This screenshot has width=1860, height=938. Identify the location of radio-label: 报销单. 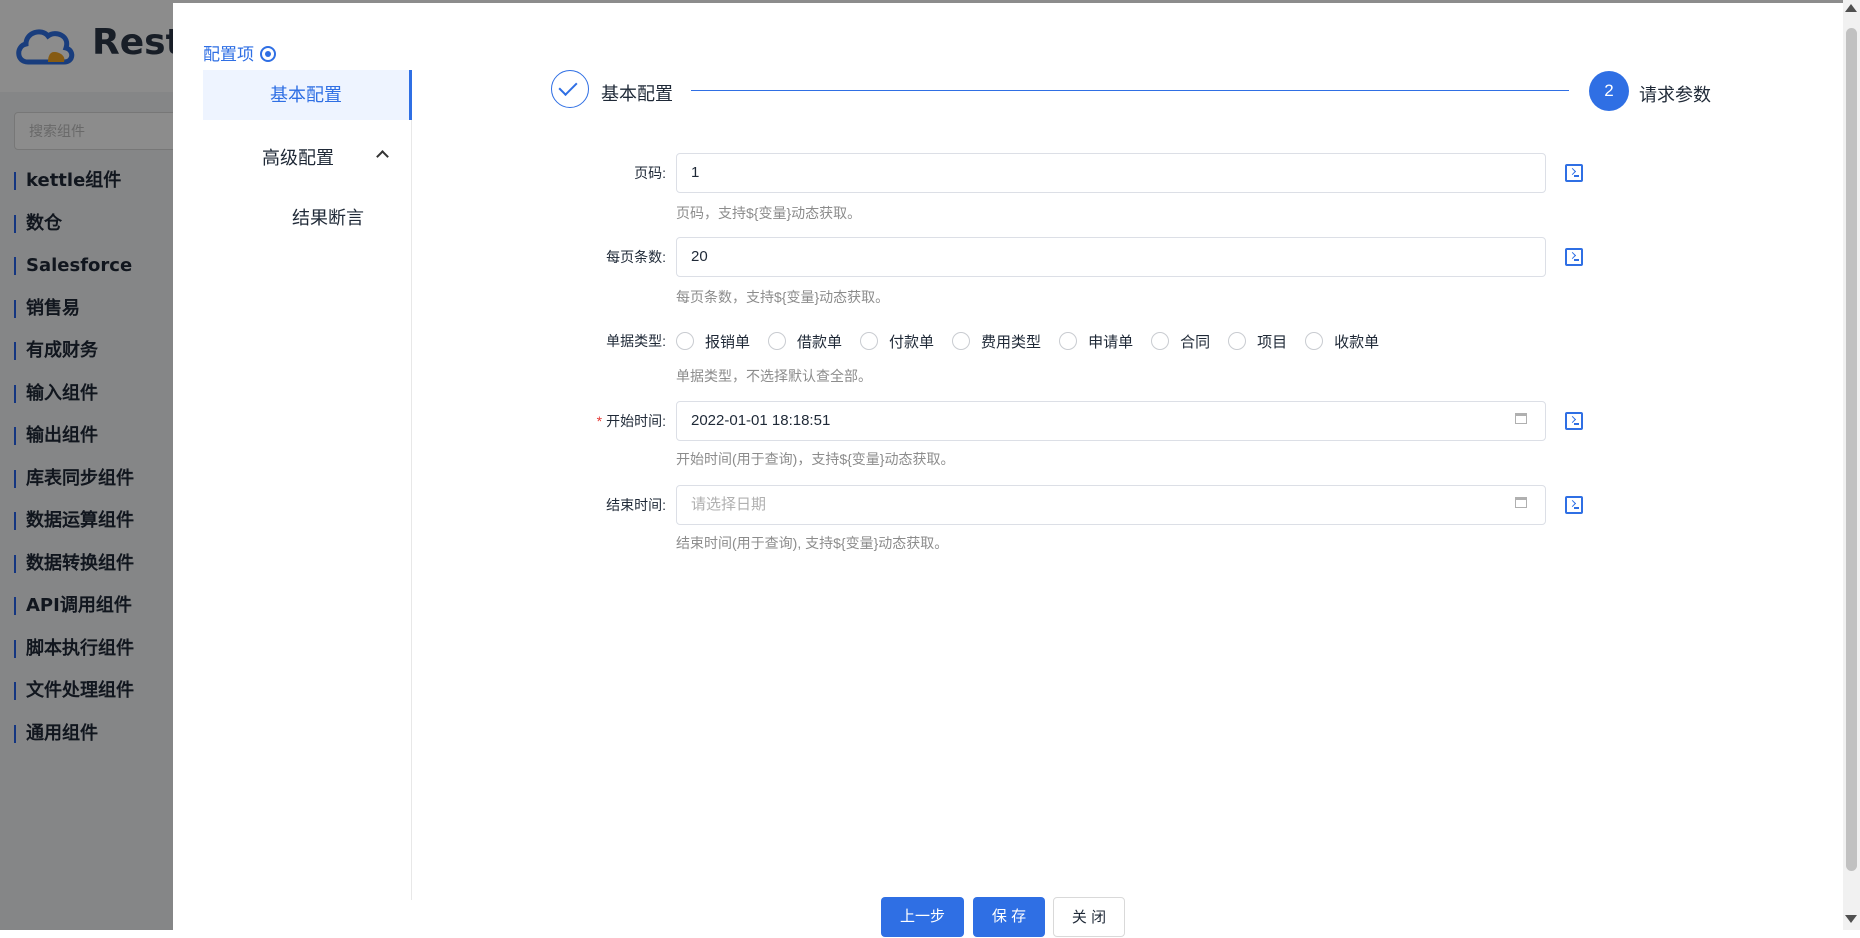
(728, 342).